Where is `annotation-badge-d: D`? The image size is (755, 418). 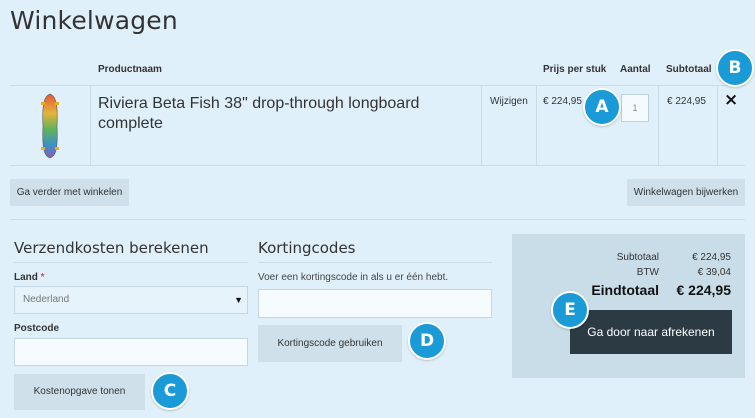
annotation-badge-d: D is located at coordinates (427, 341).